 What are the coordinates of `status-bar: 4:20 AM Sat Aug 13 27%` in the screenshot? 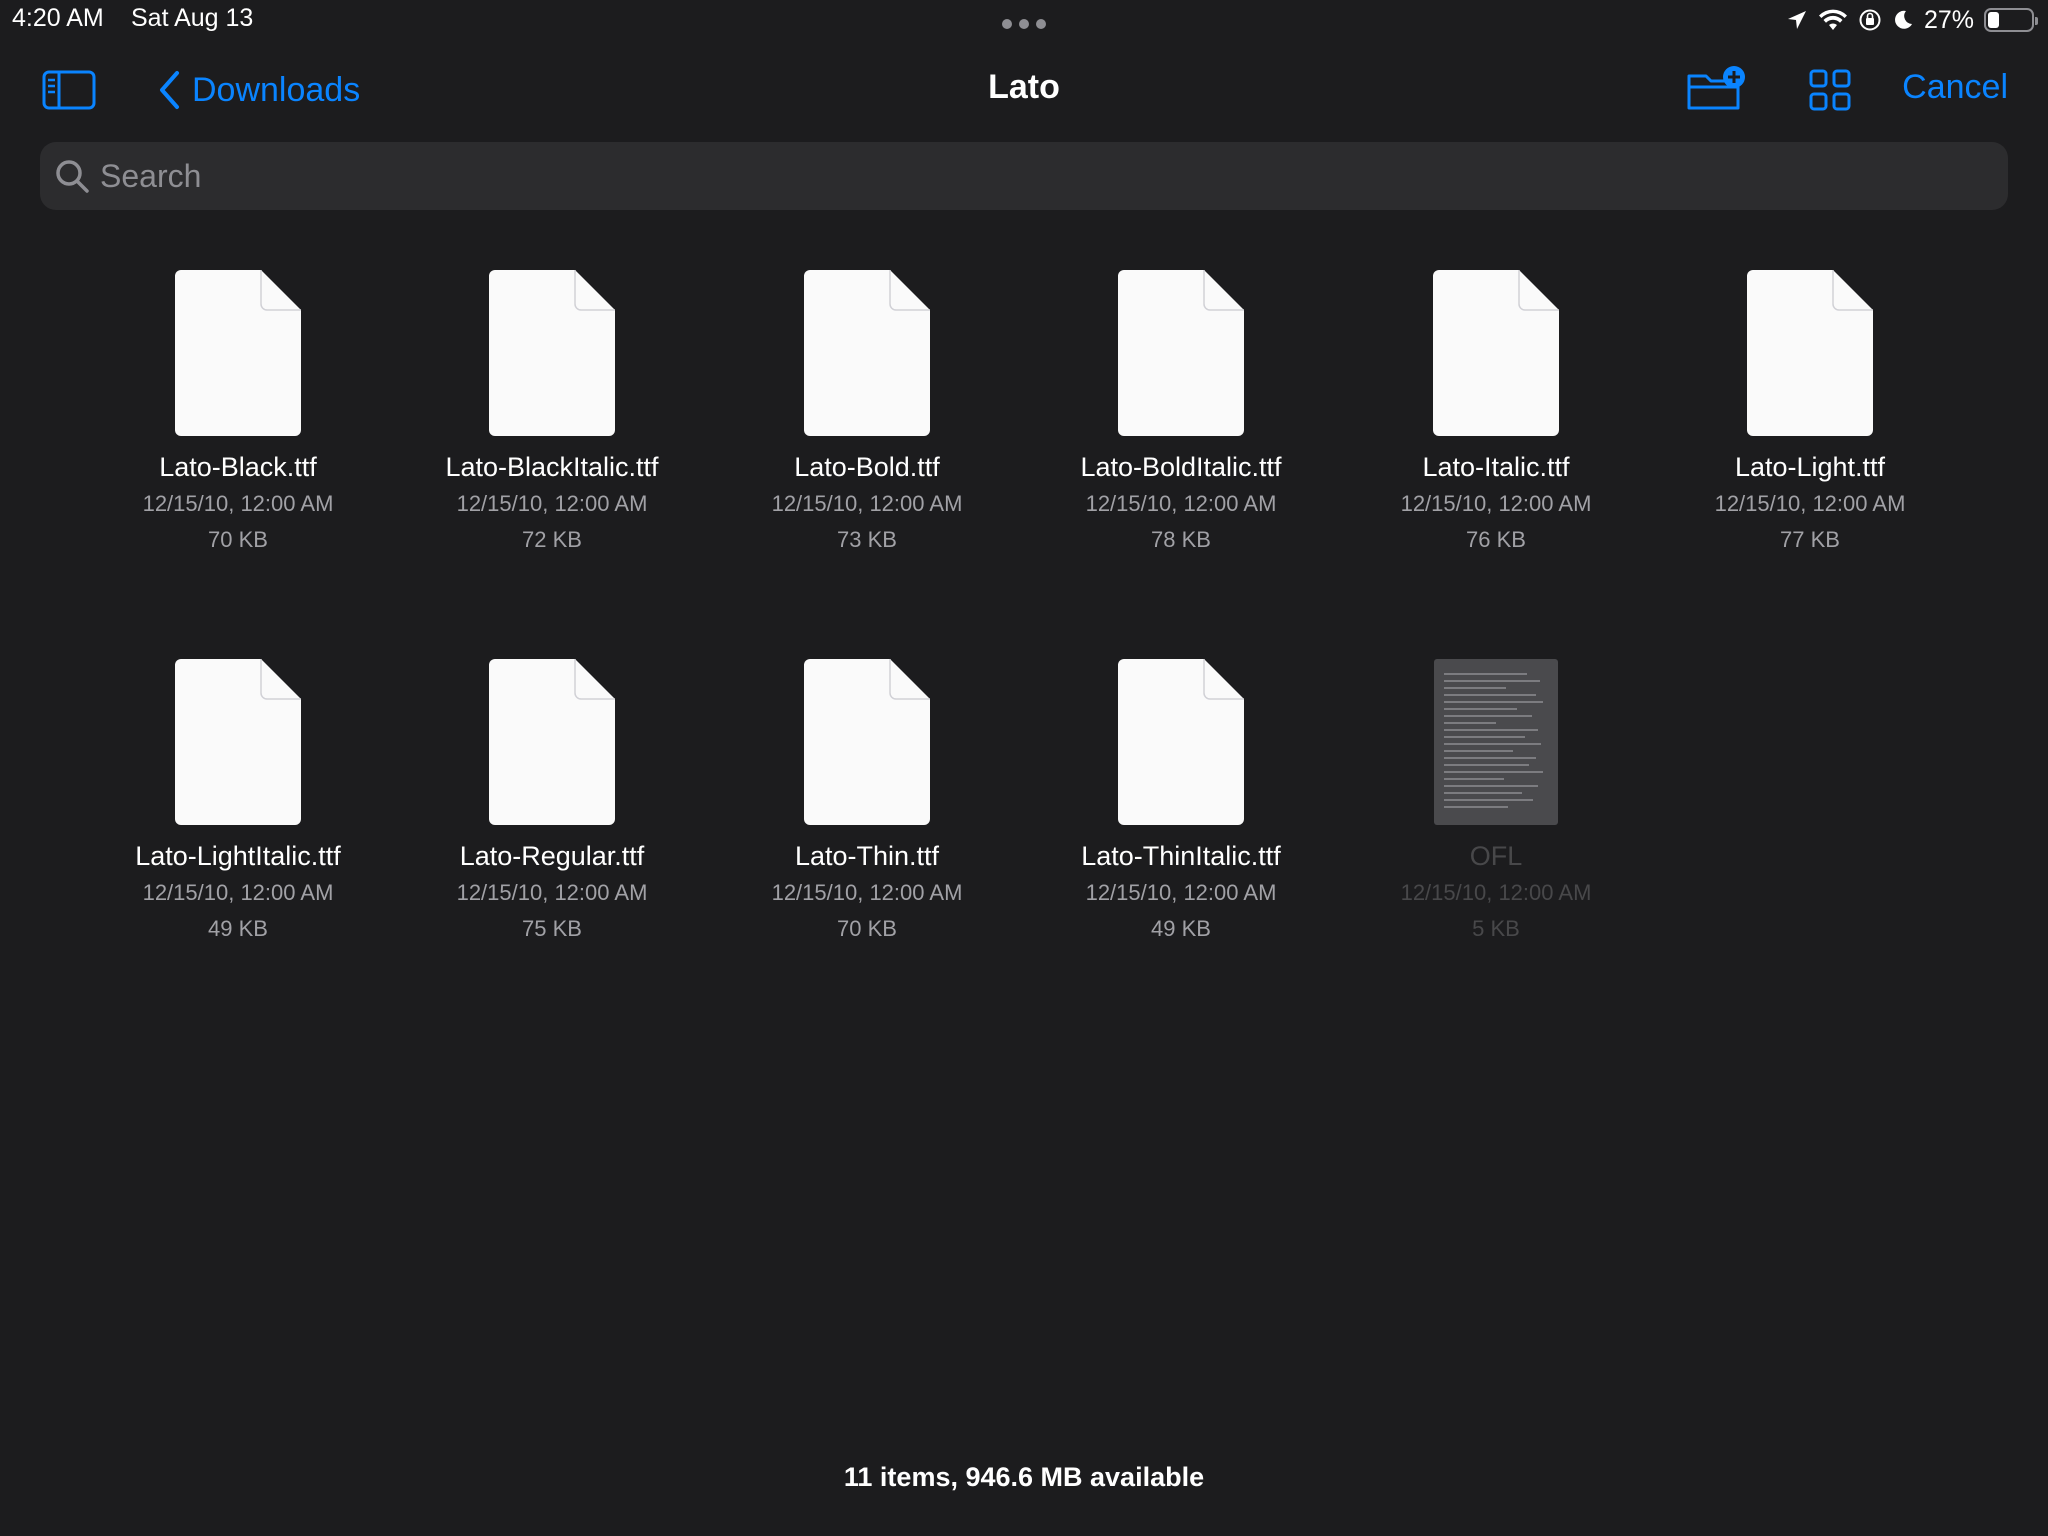 It's located at (1024, 20).